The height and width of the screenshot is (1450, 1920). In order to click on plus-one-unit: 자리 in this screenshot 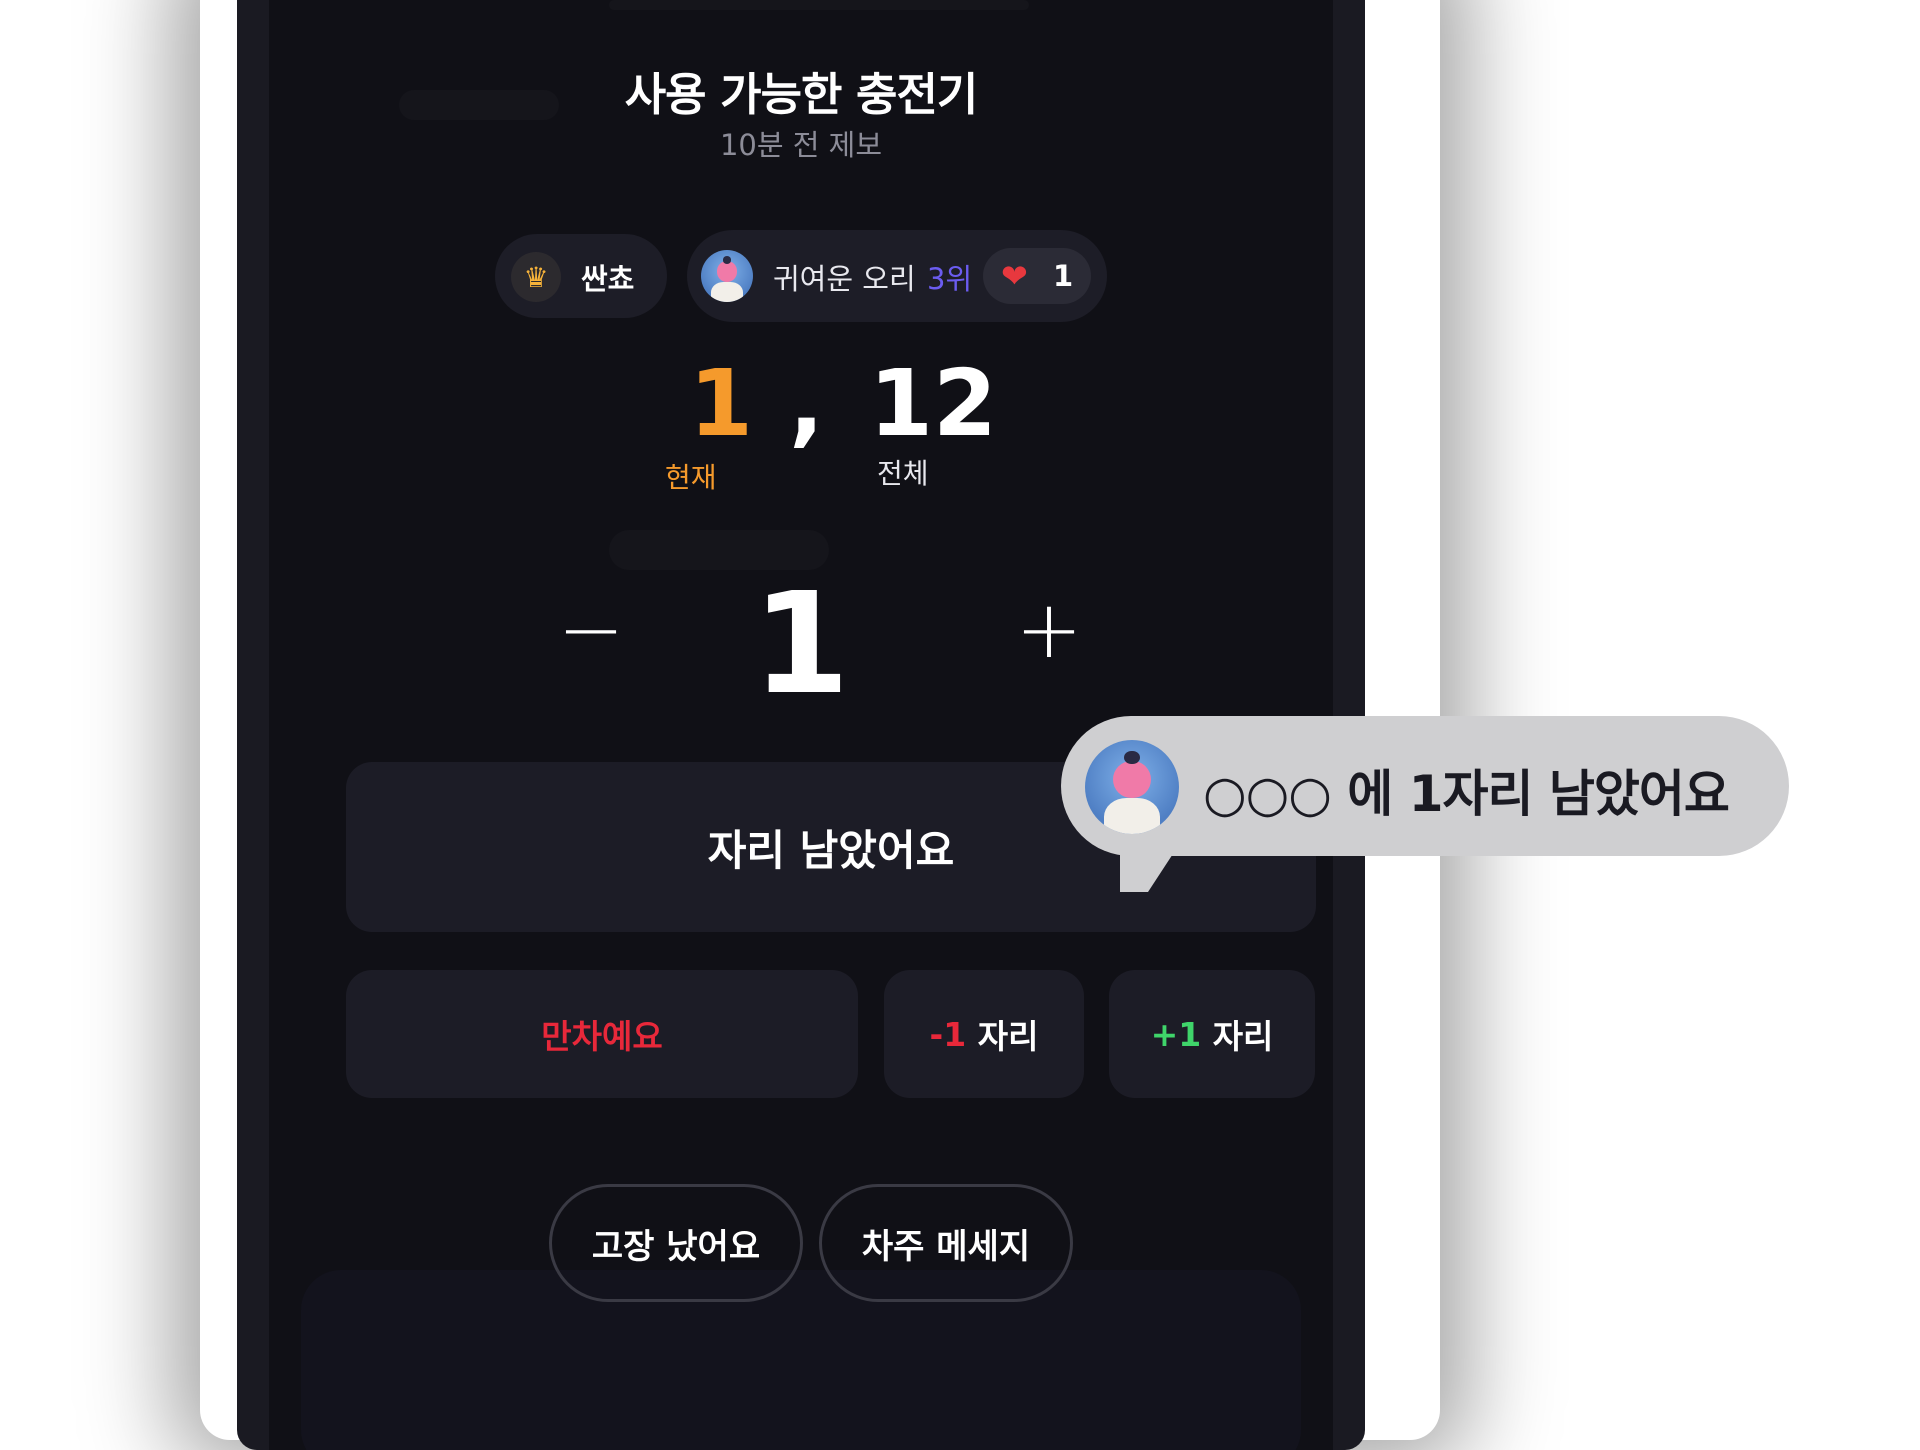, I will do `click(1237, 1036)`.